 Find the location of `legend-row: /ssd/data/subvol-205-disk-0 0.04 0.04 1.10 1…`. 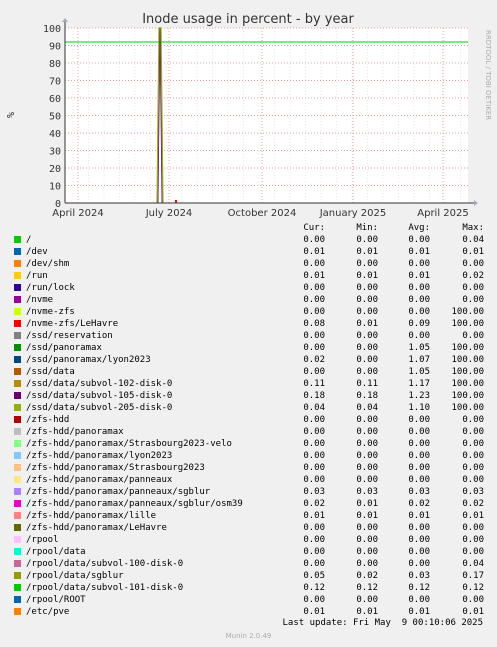

legend-row: /ssd/data/subvol-205-disk-0 0.04 0.04 1.10 1… is located at coordinates (248, 408).